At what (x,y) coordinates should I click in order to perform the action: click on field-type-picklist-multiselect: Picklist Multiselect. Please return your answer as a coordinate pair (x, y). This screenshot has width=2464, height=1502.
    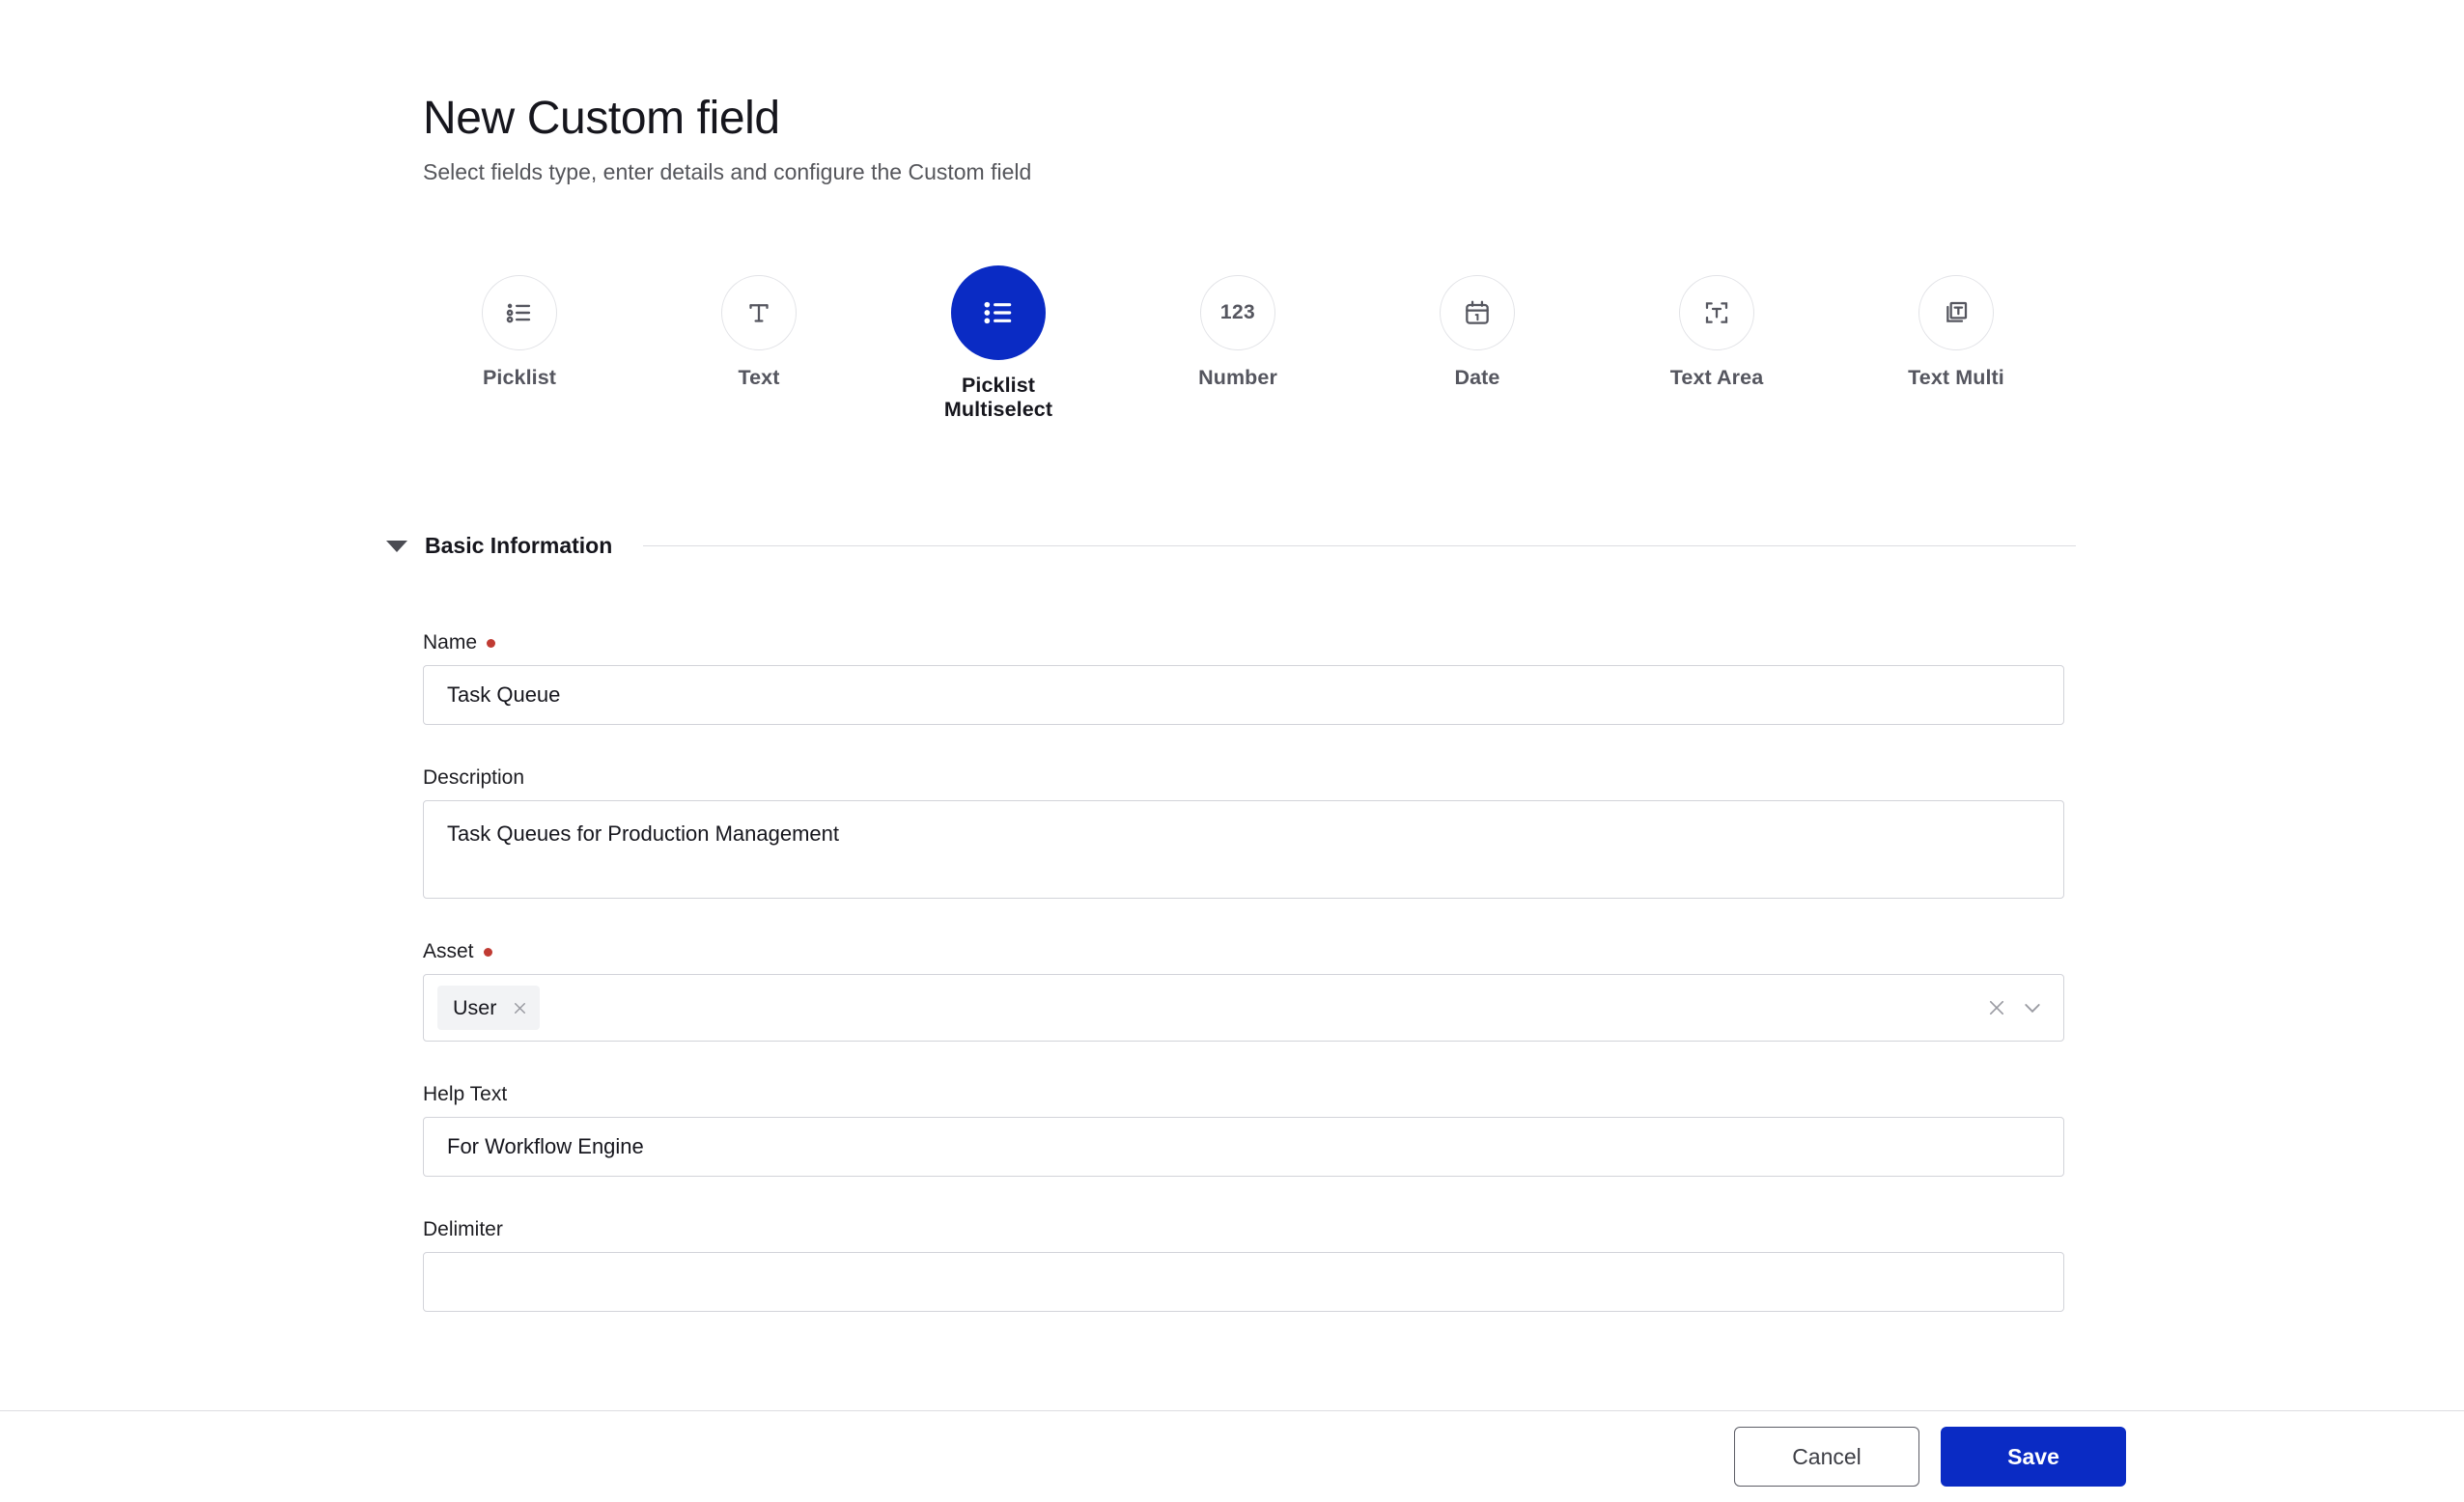
    Looking at the image, I should click on (999, 344).